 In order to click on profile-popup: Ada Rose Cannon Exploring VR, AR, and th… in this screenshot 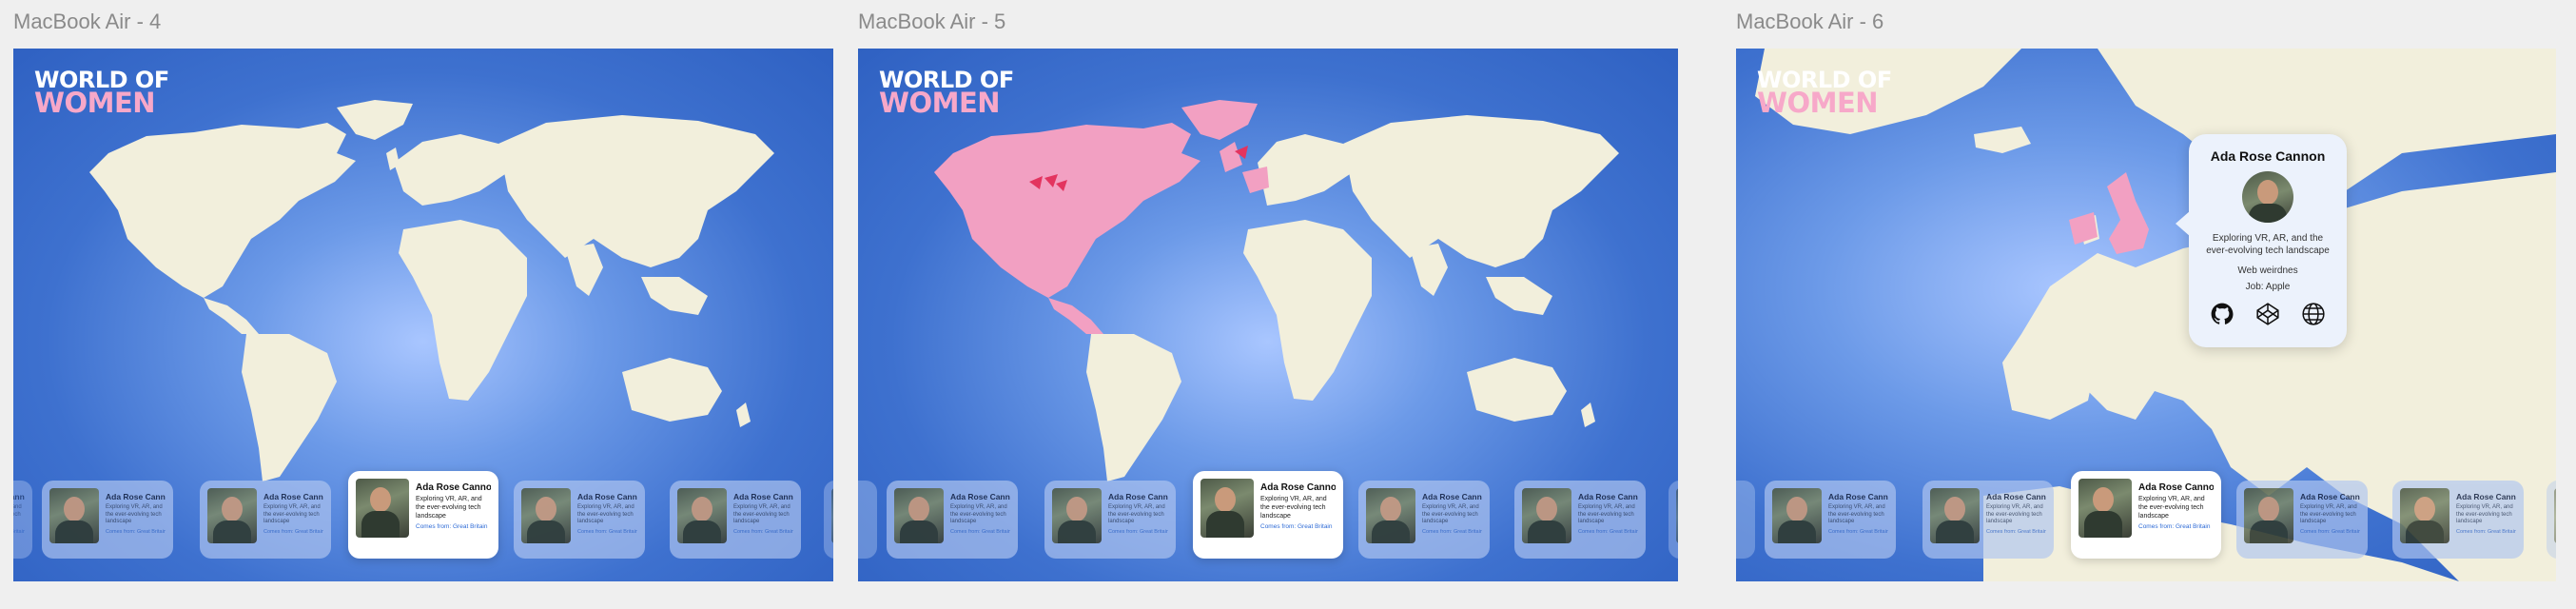, I will do `click(2262, 241)`.